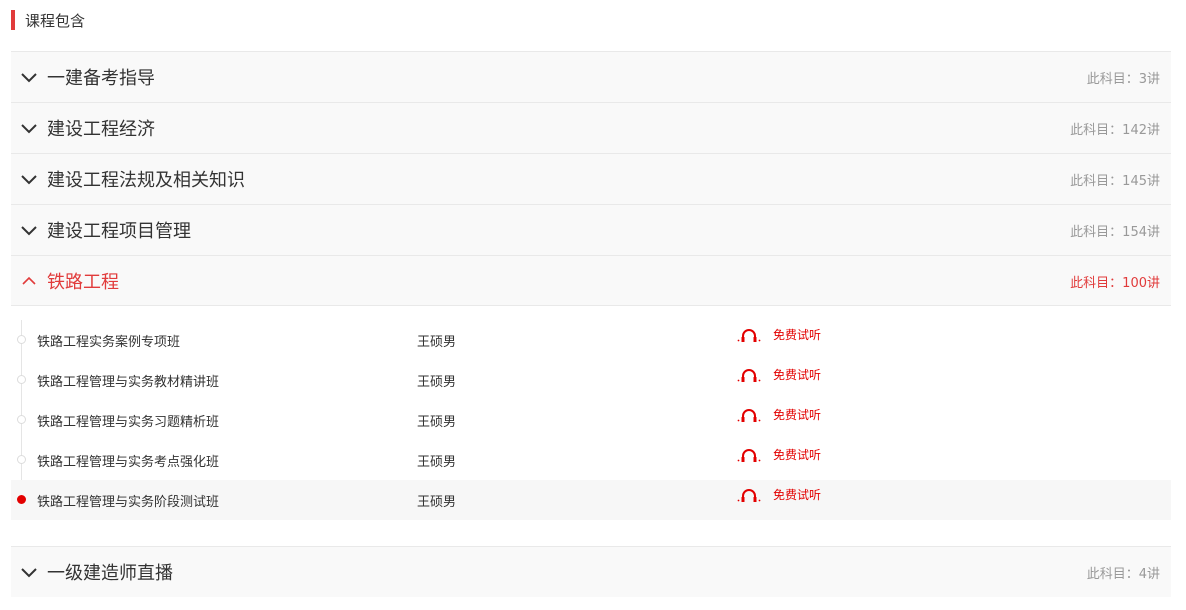  What do you see at coordinates (128, 500) in the screenshot?
I see `lesson-title: 铁路工程管理与实务阶段测试班` at bounding box center [128, 500].